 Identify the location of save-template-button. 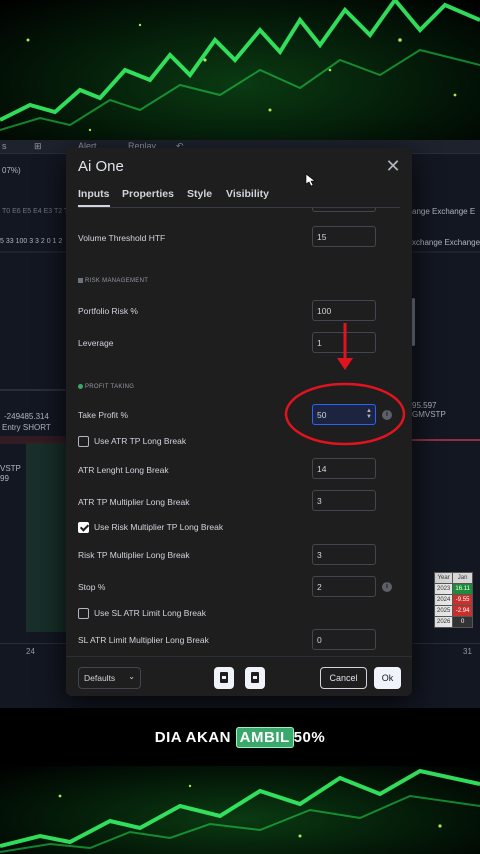
(224, 678).